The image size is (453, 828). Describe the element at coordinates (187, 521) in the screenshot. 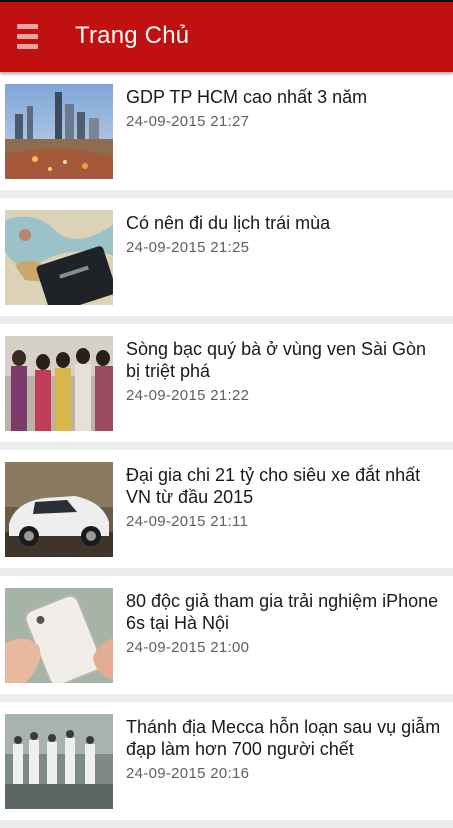

I see `article-timestamp: 24-09-2015 21:11` at that location.